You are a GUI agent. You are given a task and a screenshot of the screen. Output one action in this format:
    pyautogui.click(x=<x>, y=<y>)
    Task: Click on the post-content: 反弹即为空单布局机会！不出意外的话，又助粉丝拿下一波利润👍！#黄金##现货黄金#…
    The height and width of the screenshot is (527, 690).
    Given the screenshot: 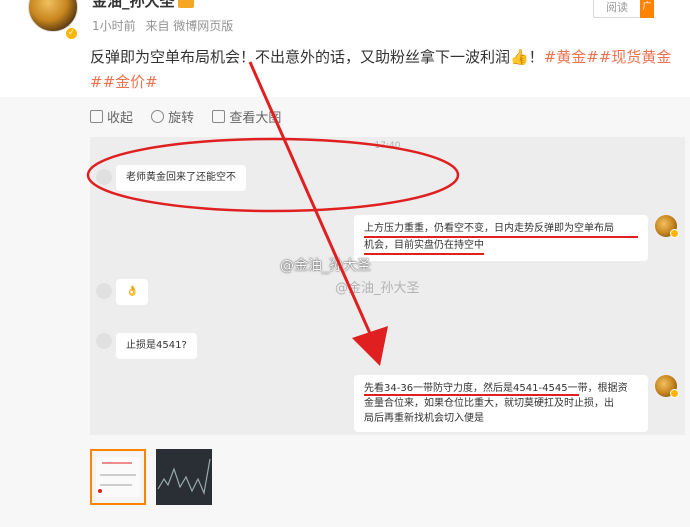 What is the action you would take?
    pyautogui.click(x=385, y=70)
    